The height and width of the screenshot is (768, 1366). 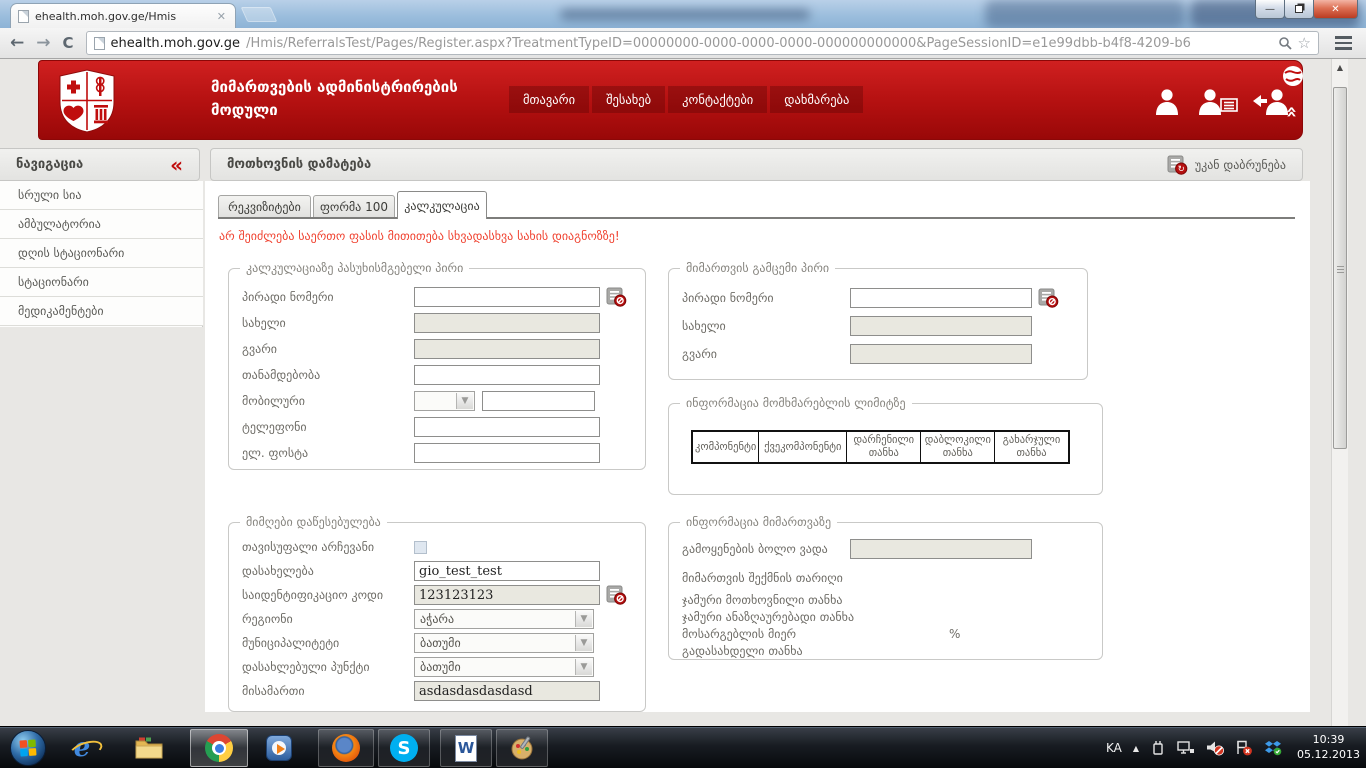 What do you see at coordinates (299, 164) in the screenshot?
I see `page-title: მოთხოვნის დამატება` at bounding box center [299, 164].